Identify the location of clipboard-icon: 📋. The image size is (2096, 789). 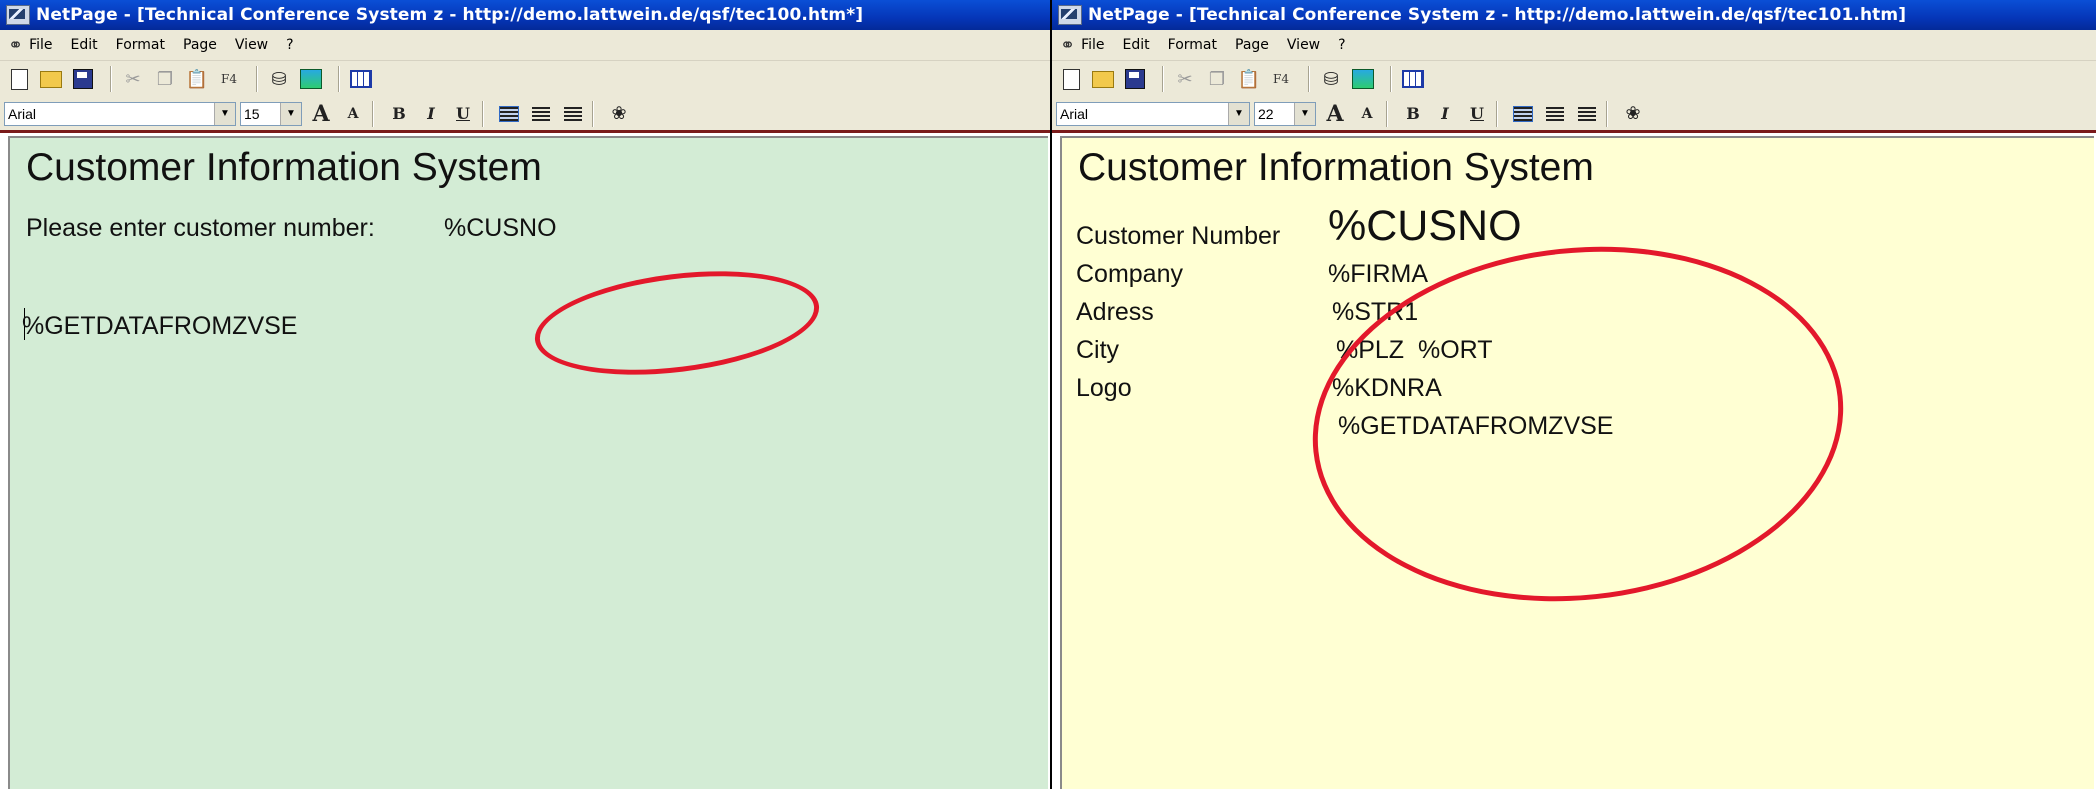
(197, 78).